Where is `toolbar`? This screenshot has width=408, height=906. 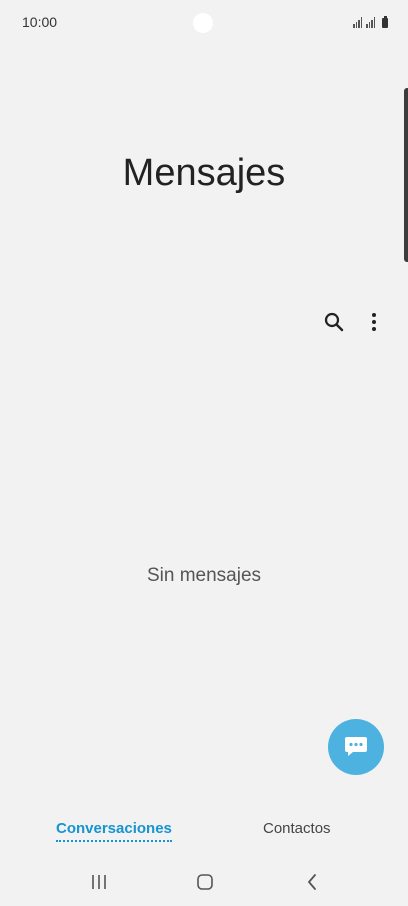
toolbar is located at coordinates (354, 322).